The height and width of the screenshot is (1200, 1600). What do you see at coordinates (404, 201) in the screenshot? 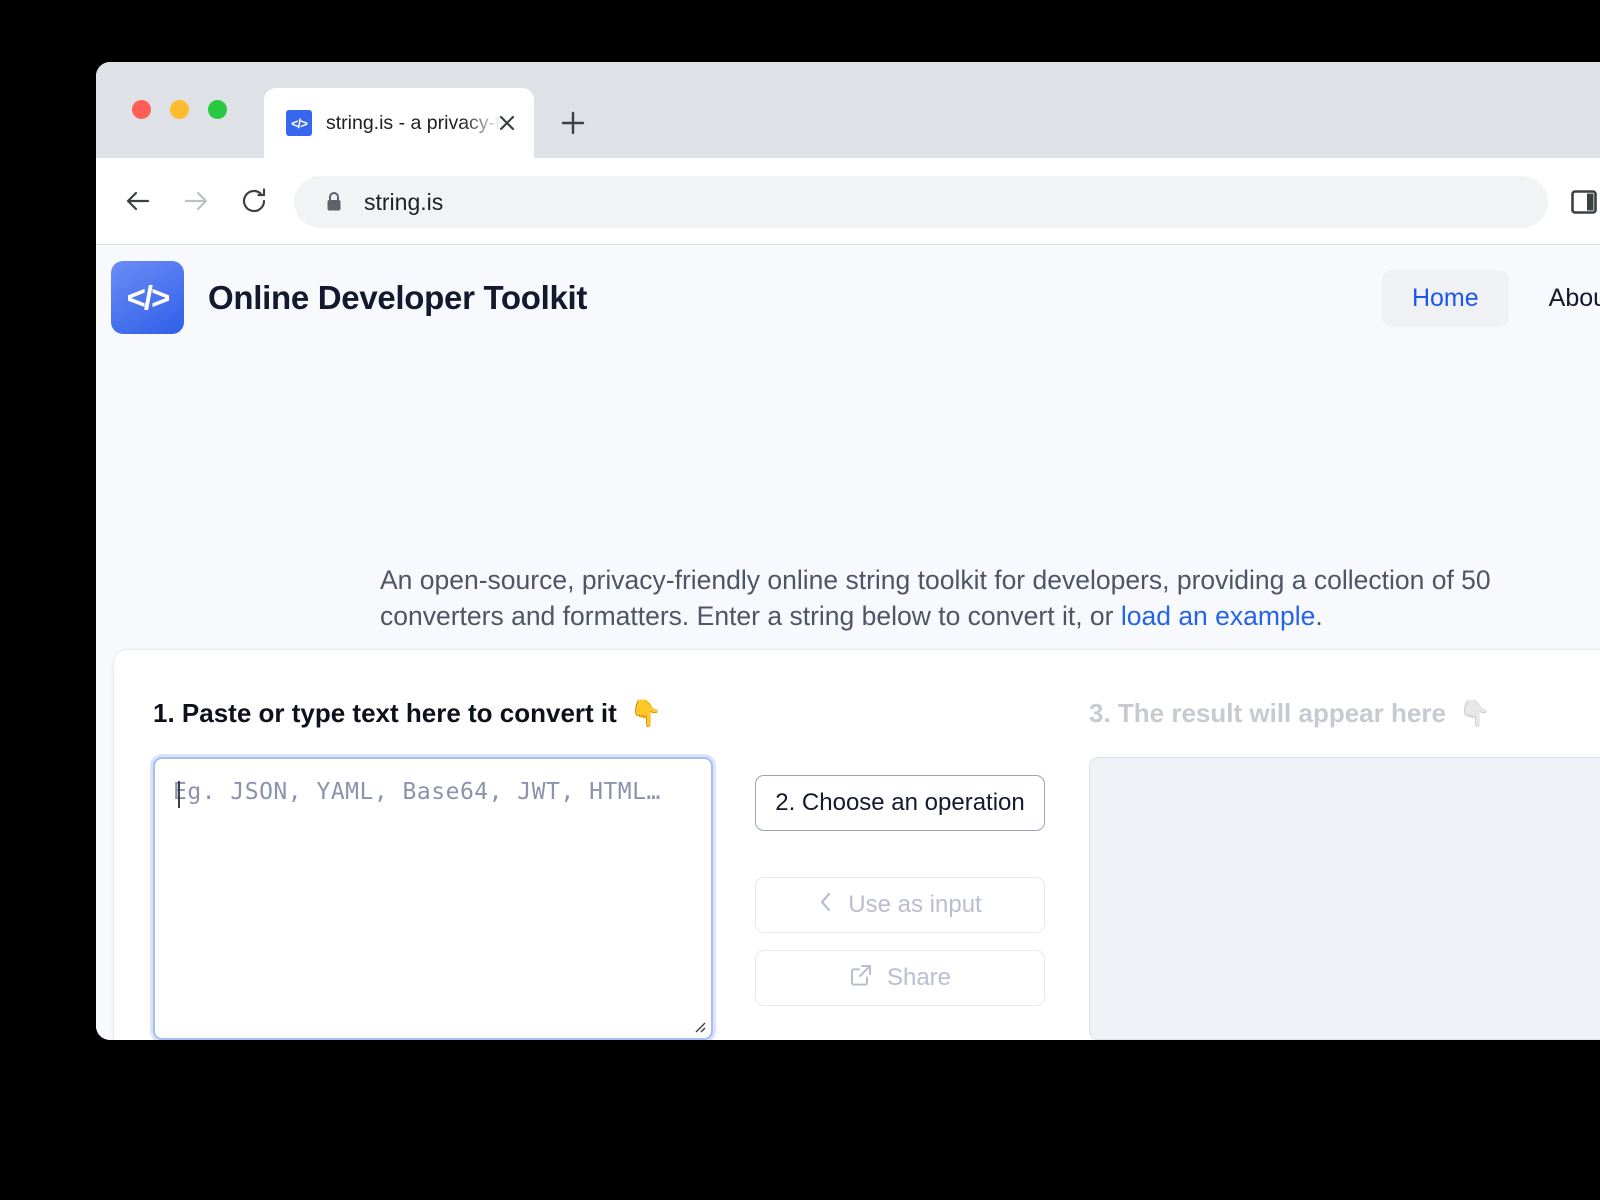
I see `address-text: string.is` at bounding box center [404, 201].